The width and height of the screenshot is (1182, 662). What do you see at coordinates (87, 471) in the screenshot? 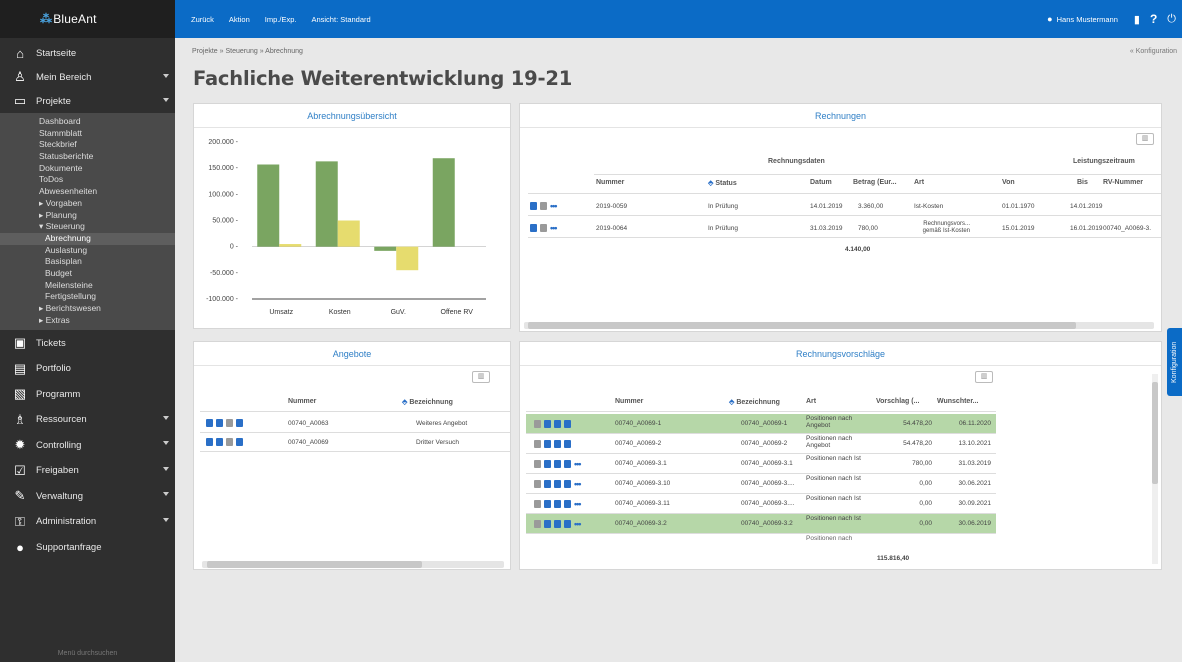
I see `nav-freigaben: ☑ Freigaben` at bounding box center [87, 471].